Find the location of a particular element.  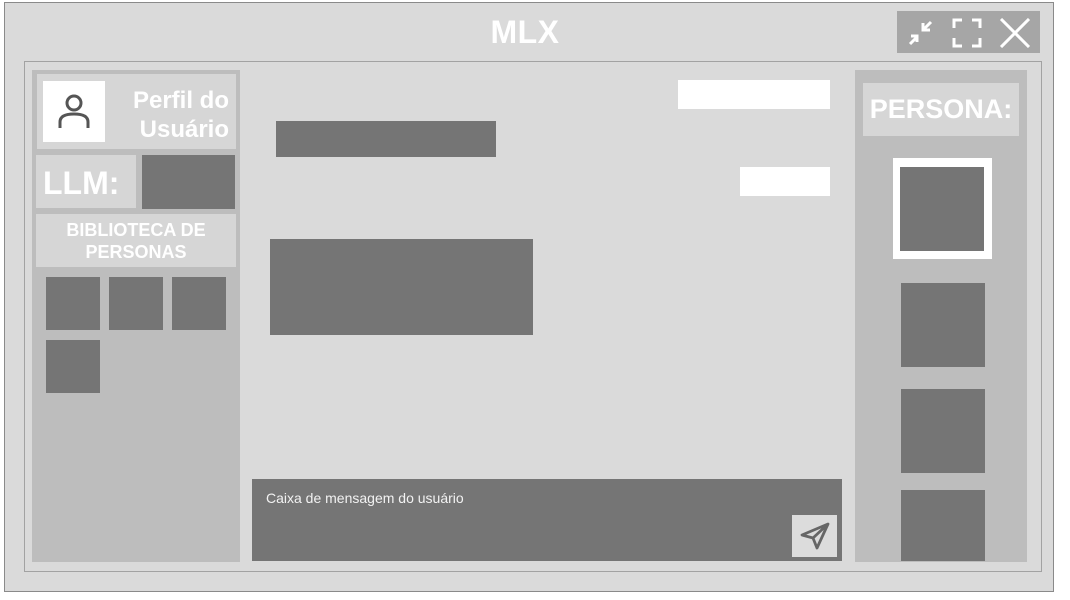

close-icon is located at coordinates (1015, 33).